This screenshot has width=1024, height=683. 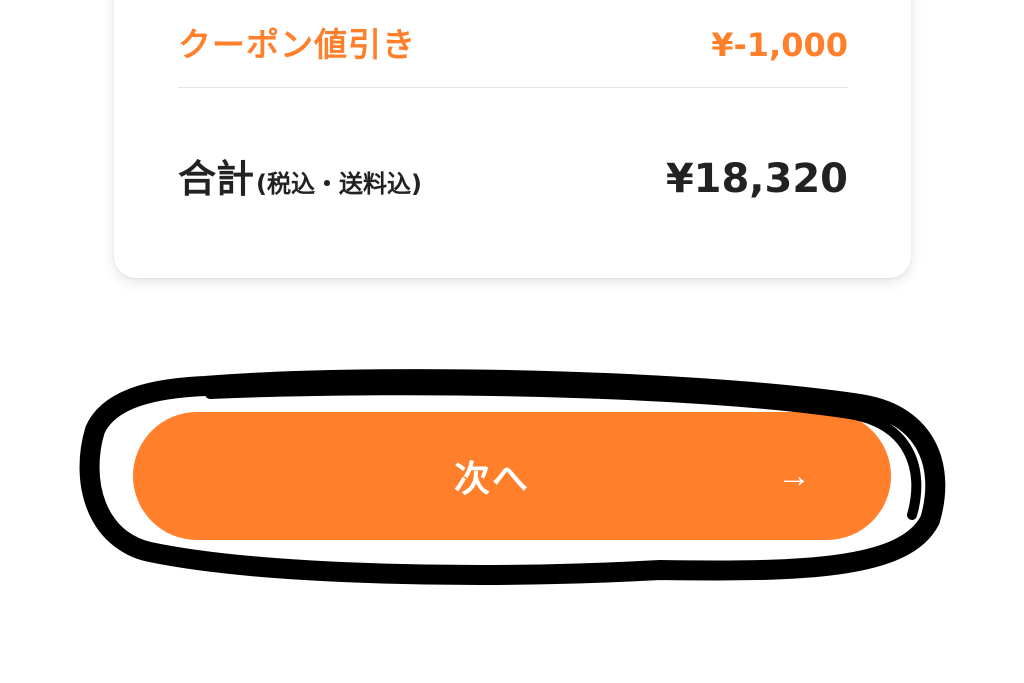 I want to click on total-label-group: 合計(税込・送料込), so click(x=300, y=175).